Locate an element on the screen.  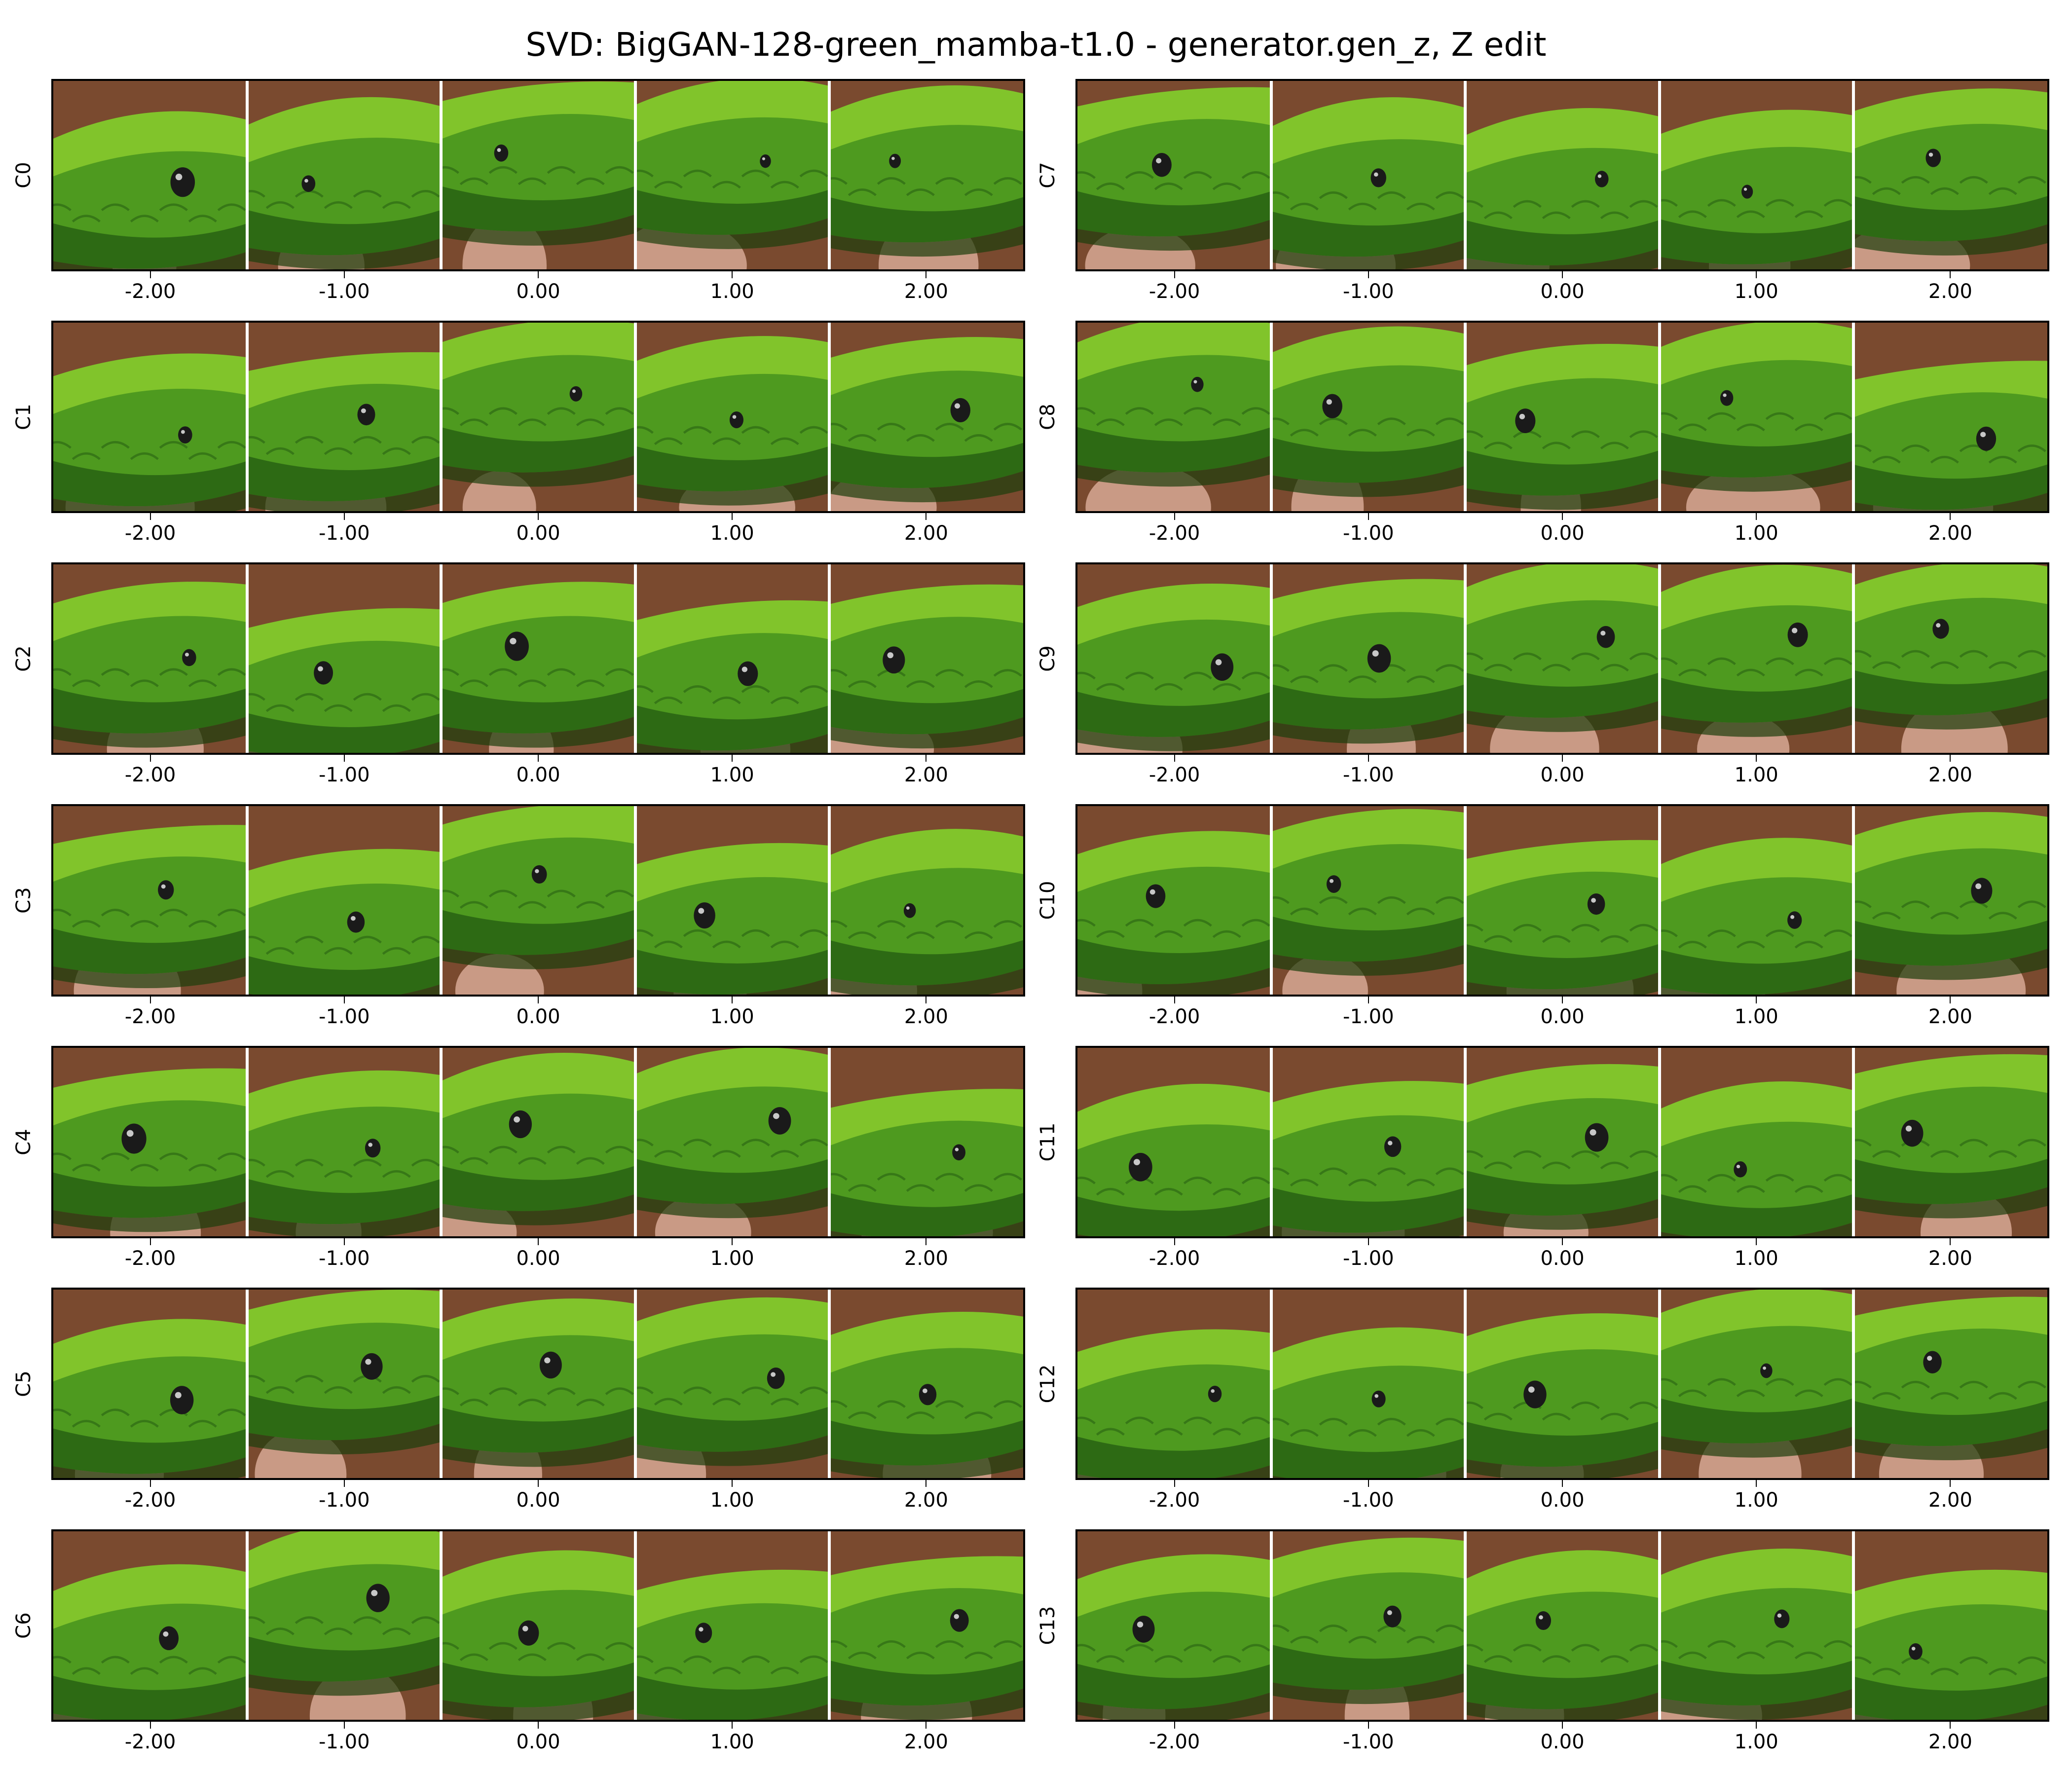
component-label: C6 is located at coordinates (23, 1625).